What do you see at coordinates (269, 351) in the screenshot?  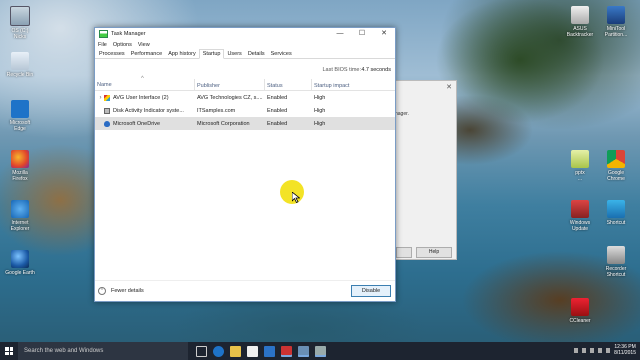 I see `mail-icon` at bounding box center [269, 351].